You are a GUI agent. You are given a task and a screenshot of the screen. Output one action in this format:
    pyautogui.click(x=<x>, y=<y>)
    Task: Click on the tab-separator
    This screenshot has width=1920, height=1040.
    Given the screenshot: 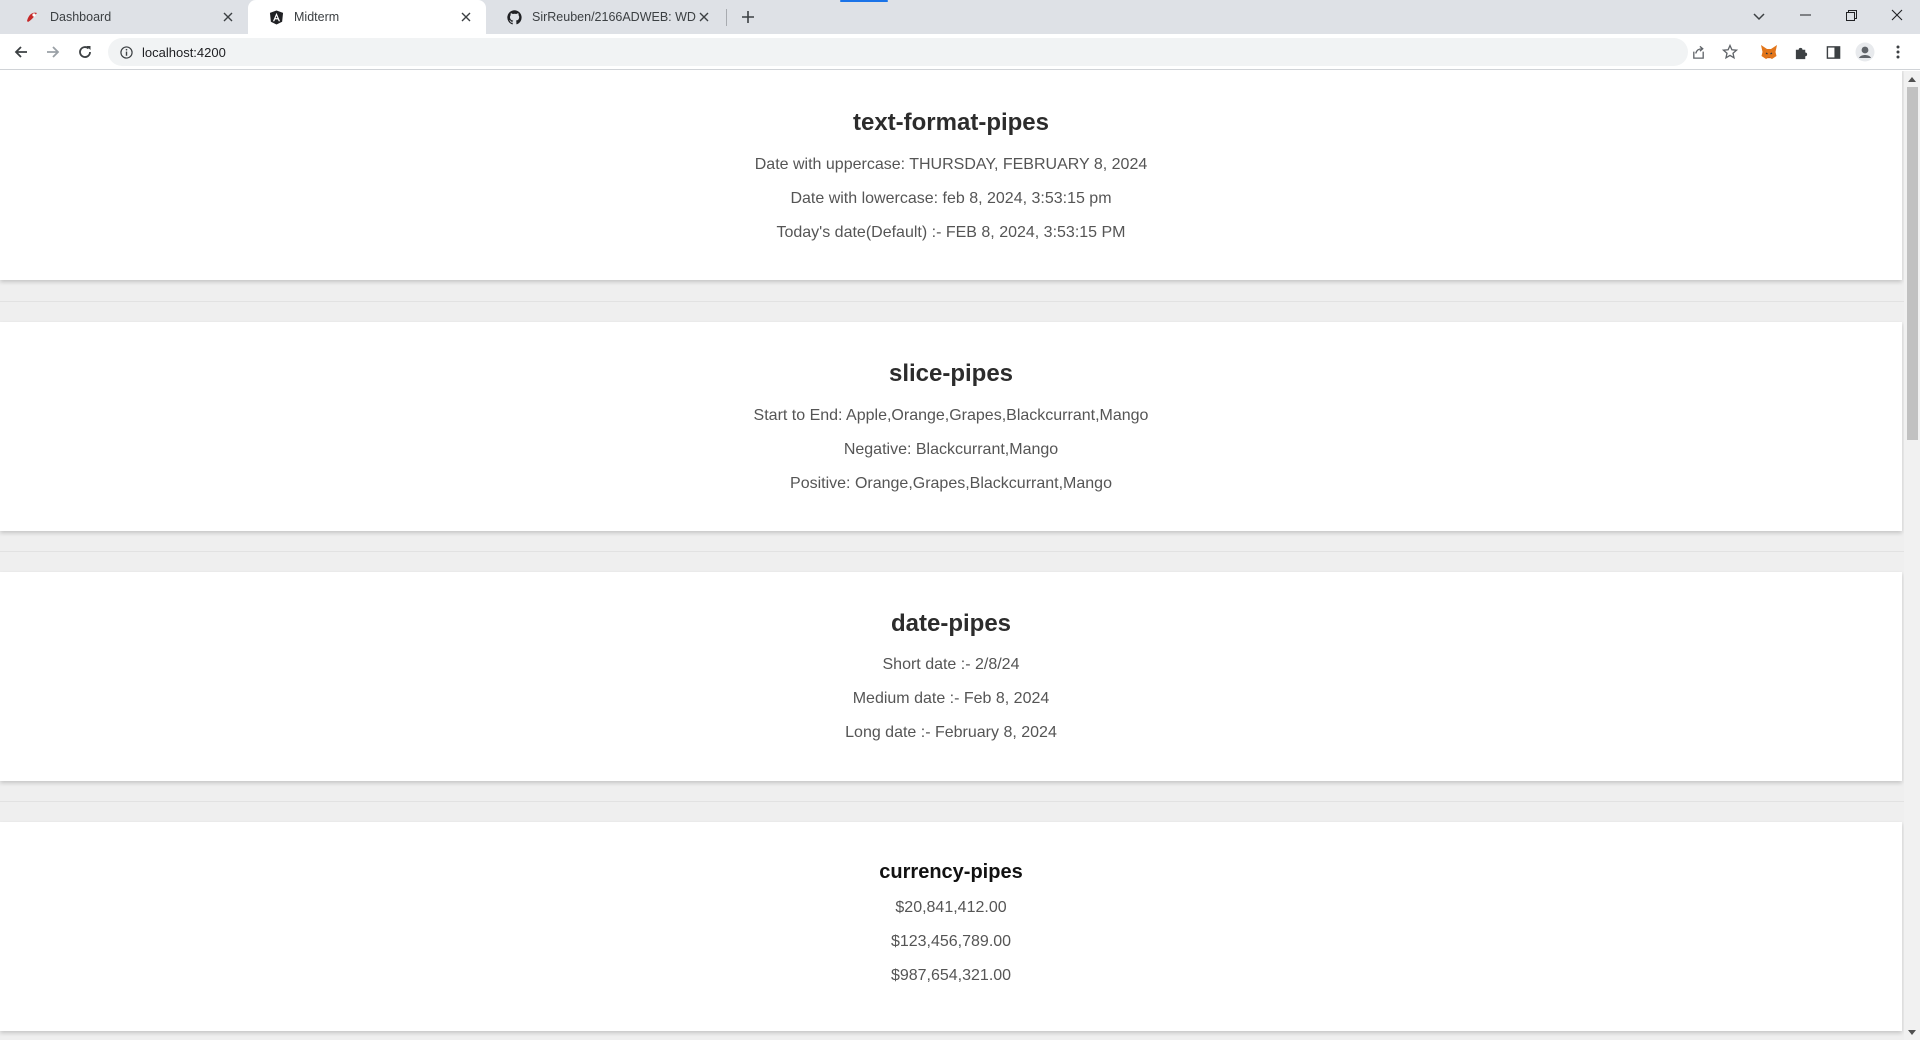 What is the action you would take?
    pyautogui.click(x=726, y=17)
    